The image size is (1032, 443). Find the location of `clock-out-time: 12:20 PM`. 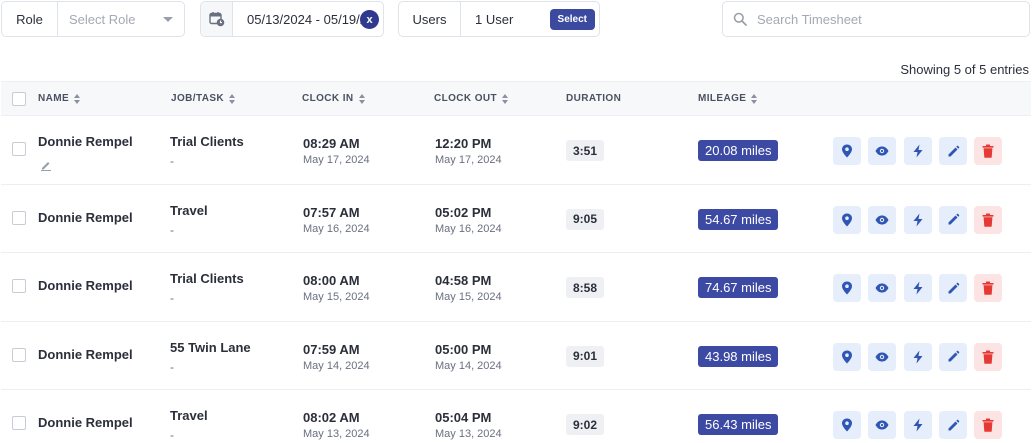

clock-out-time: 12:20 PM is located at coordinates (463, 143).